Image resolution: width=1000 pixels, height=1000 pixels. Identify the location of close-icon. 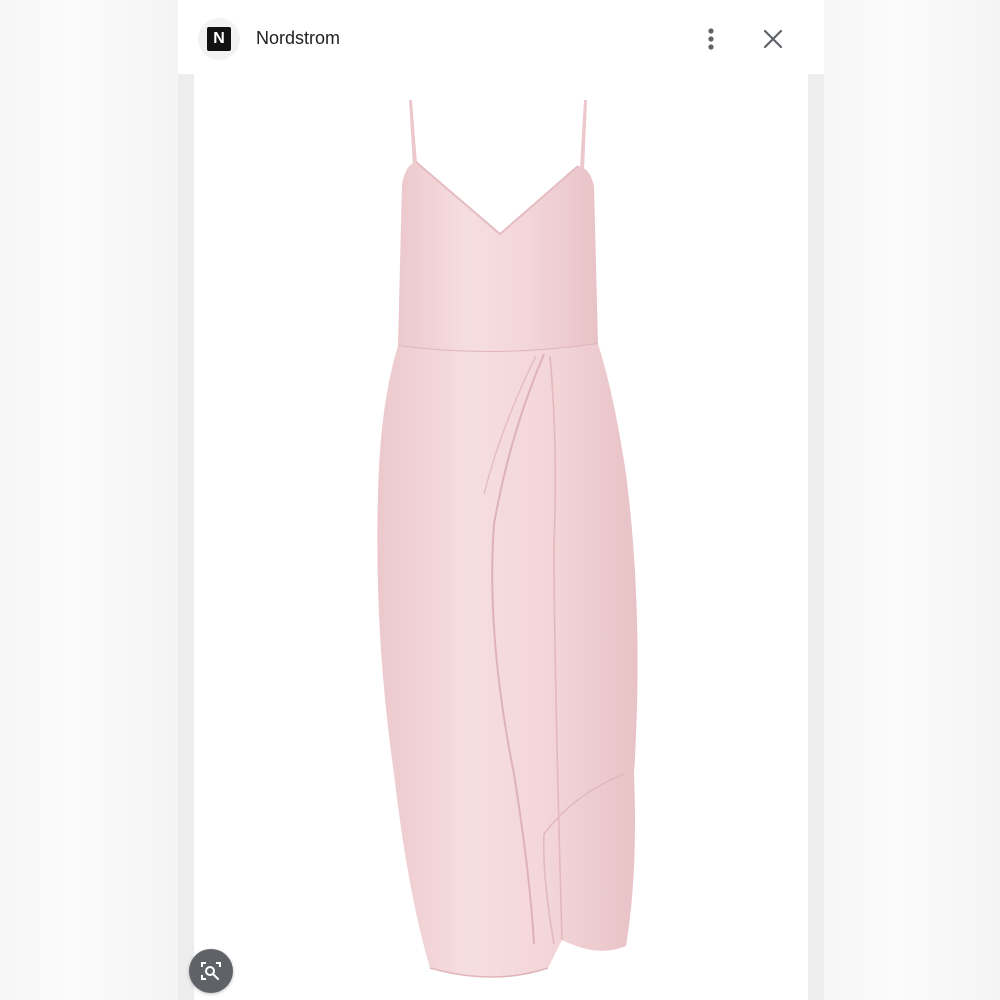
(773, 39).